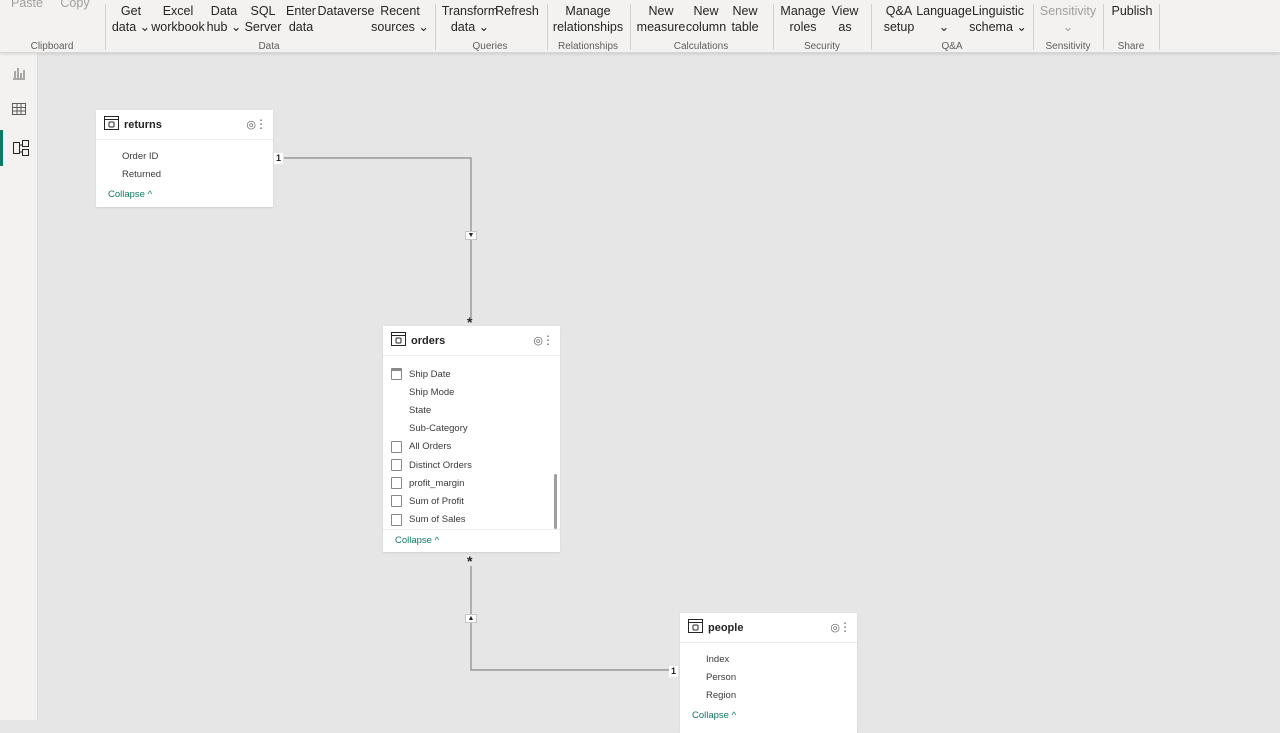  I want to click on field-list: Index Person Region, so click(768, 674).